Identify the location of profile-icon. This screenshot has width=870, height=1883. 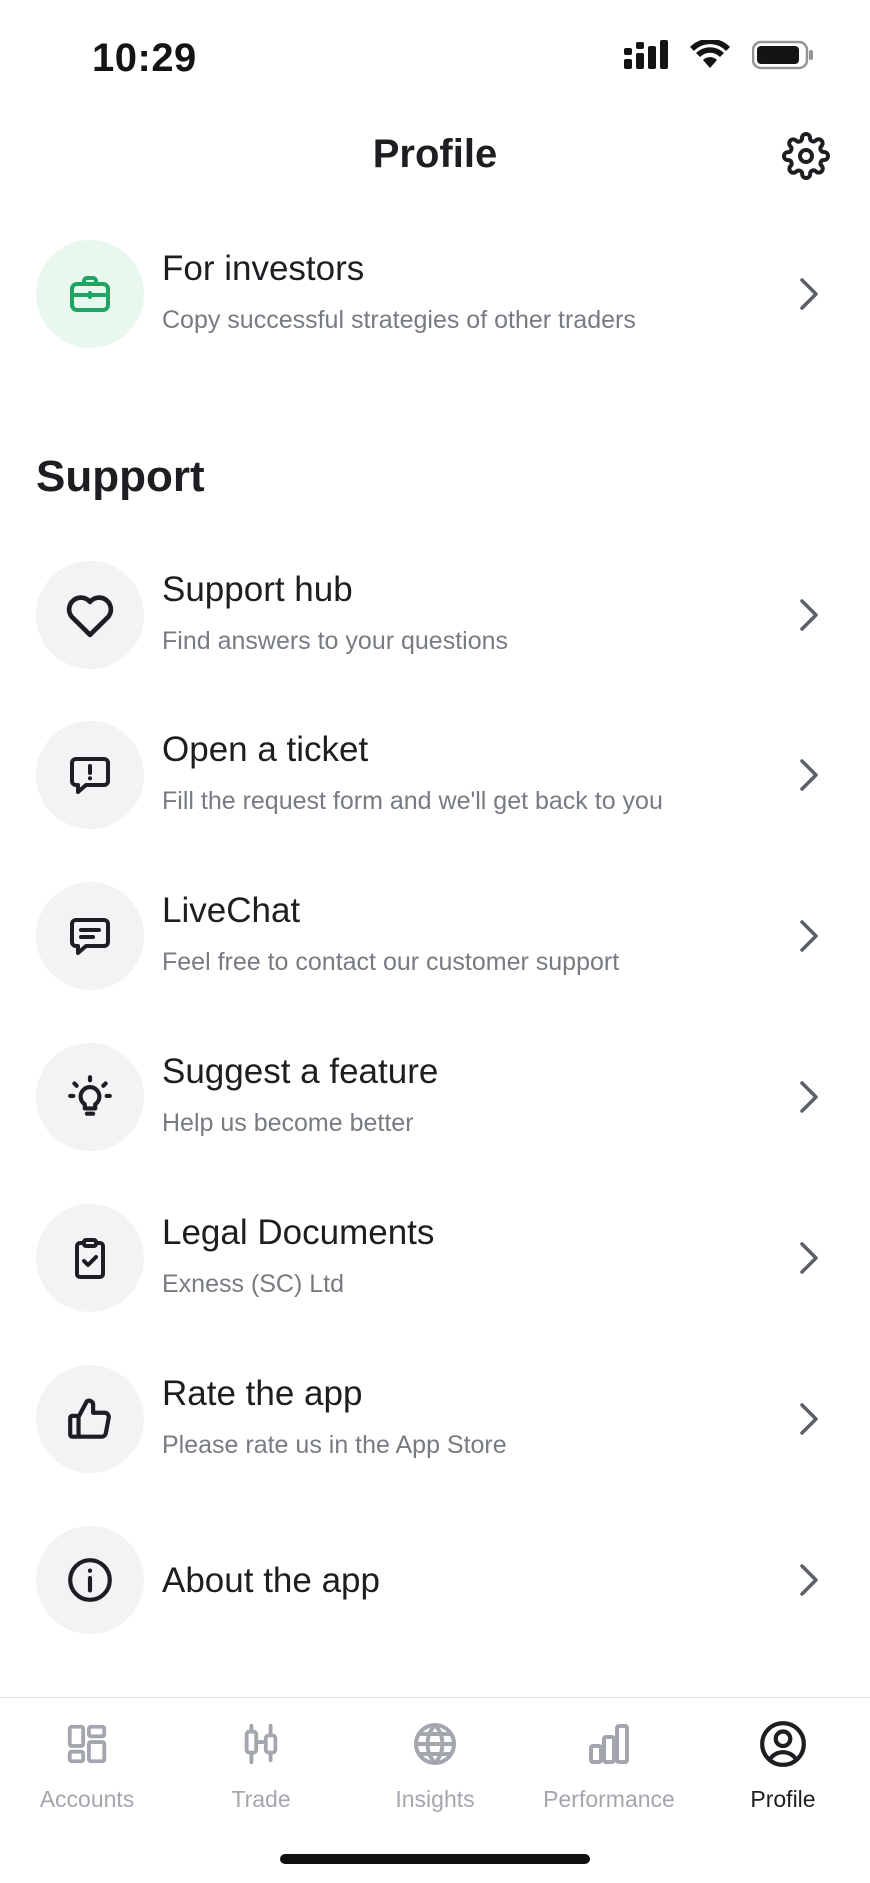
(783, 1744).